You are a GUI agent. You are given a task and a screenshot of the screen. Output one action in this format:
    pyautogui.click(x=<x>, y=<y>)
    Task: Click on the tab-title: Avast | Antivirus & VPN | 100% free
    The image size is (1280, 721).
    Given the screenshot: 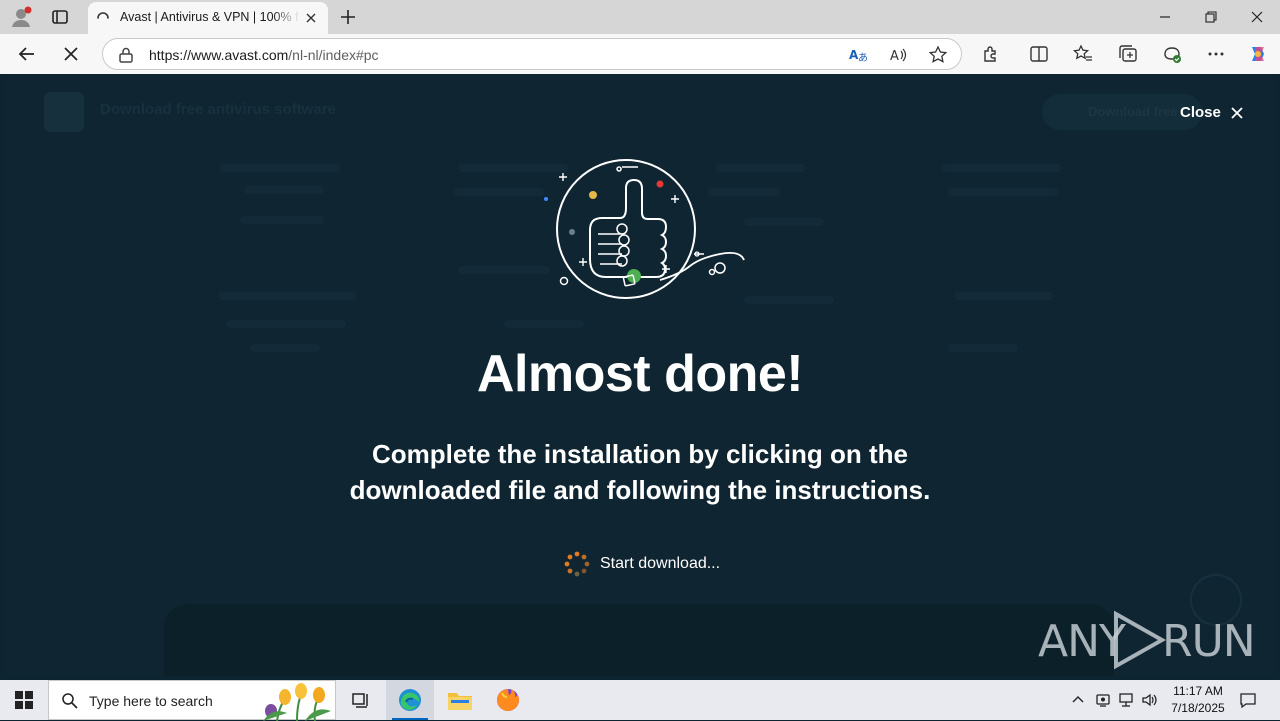 What is the action you would take?
    pyautogui.click(x=210, y=17)
    